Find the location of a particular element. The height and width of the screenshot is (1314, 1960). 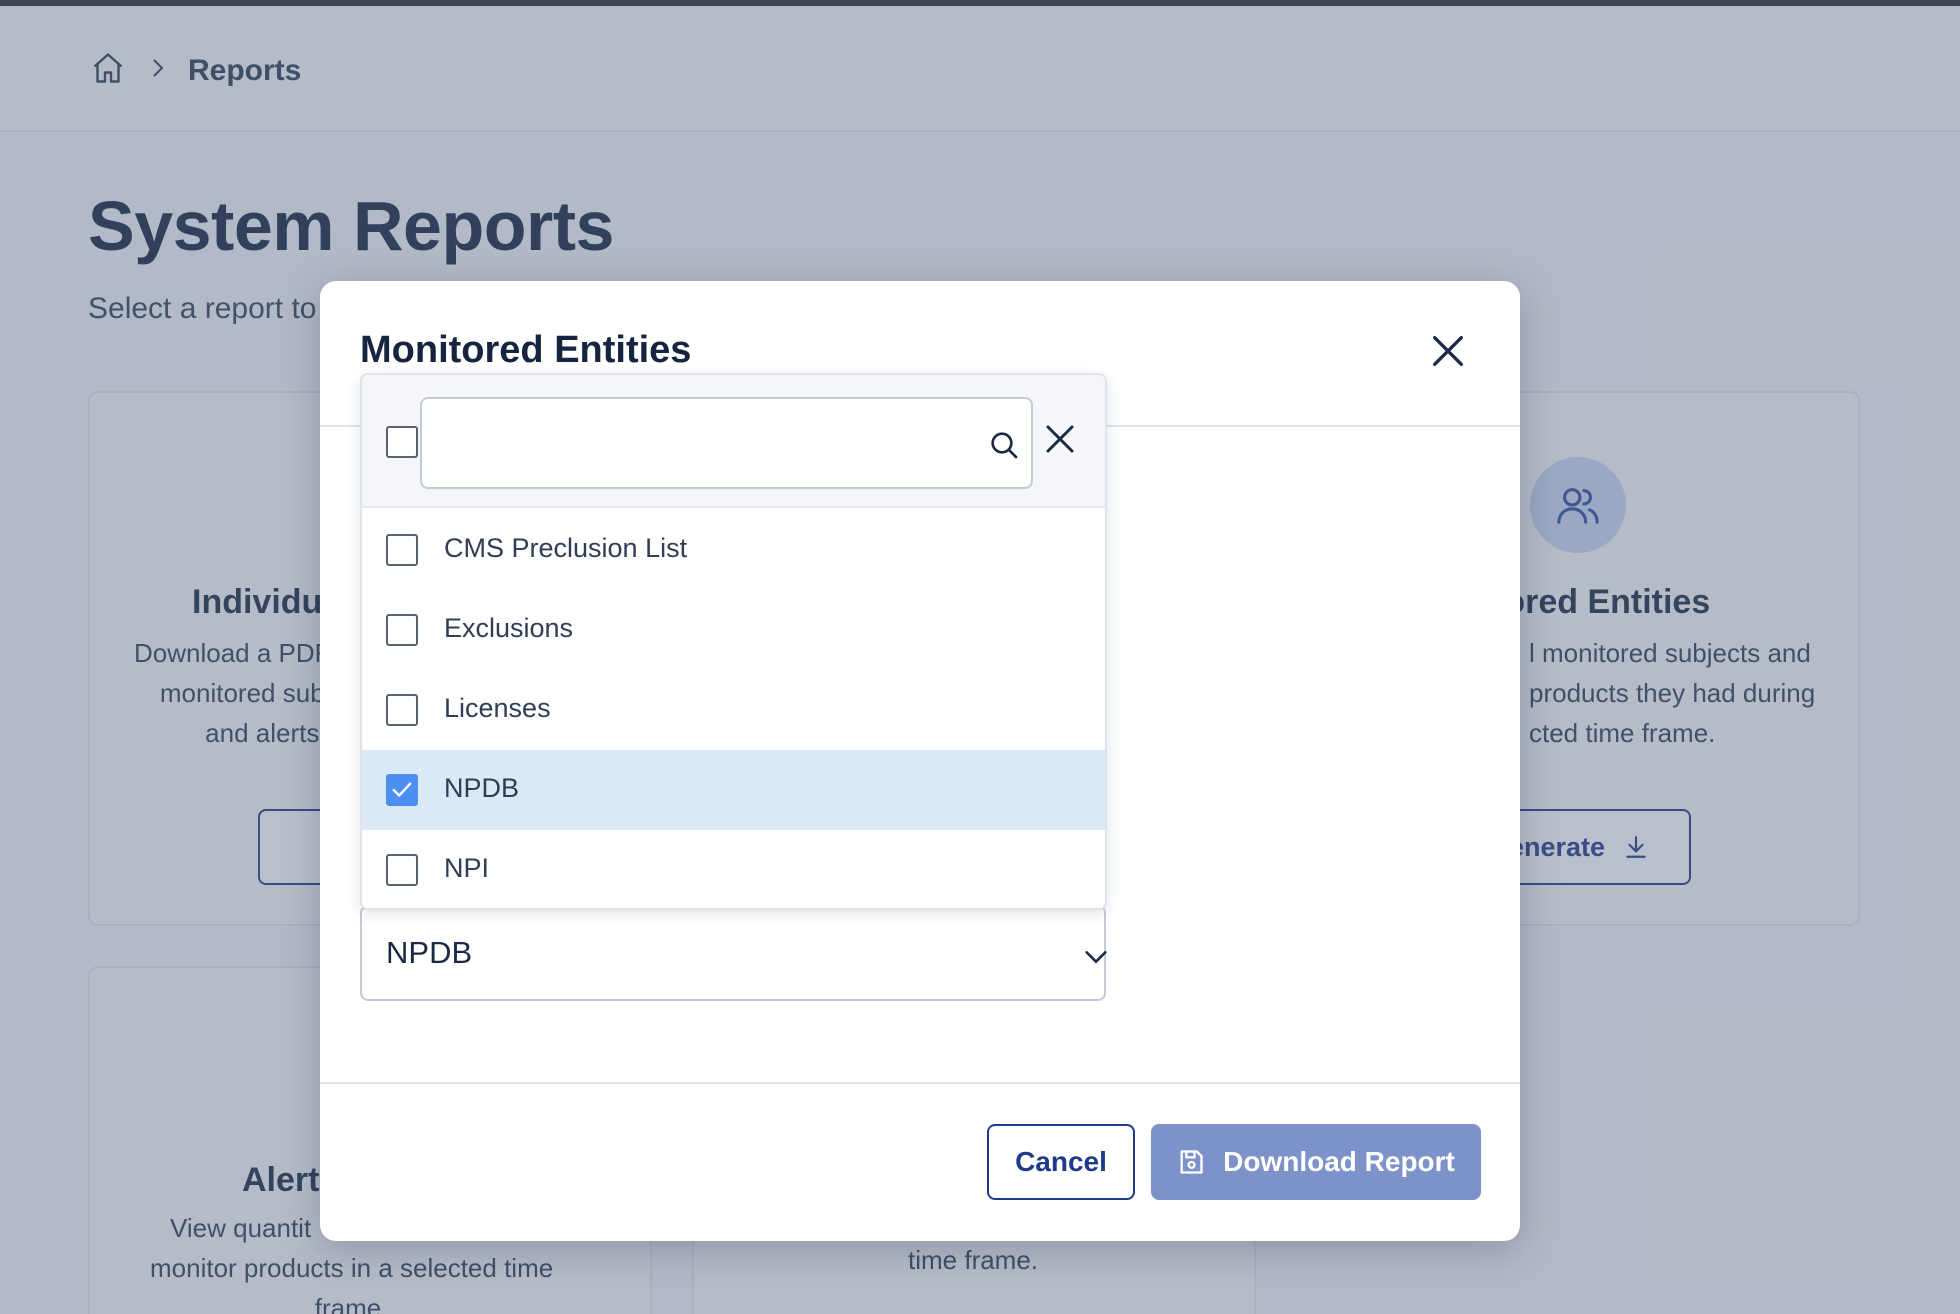

search-input is located at coordinates (698, 443).